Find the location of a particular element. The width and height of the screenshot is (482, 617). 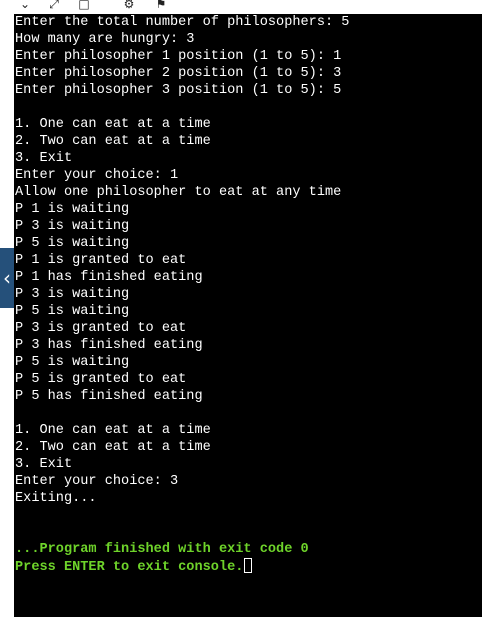

run-icon: □ is located at coordinates (84, 6).